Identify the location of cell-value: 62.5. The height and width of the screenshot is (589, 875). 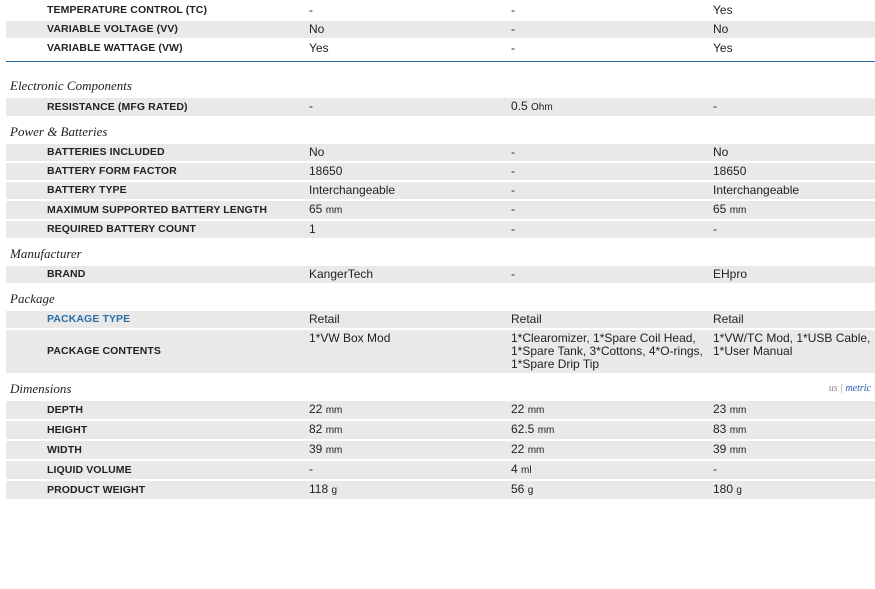
(523, 429).